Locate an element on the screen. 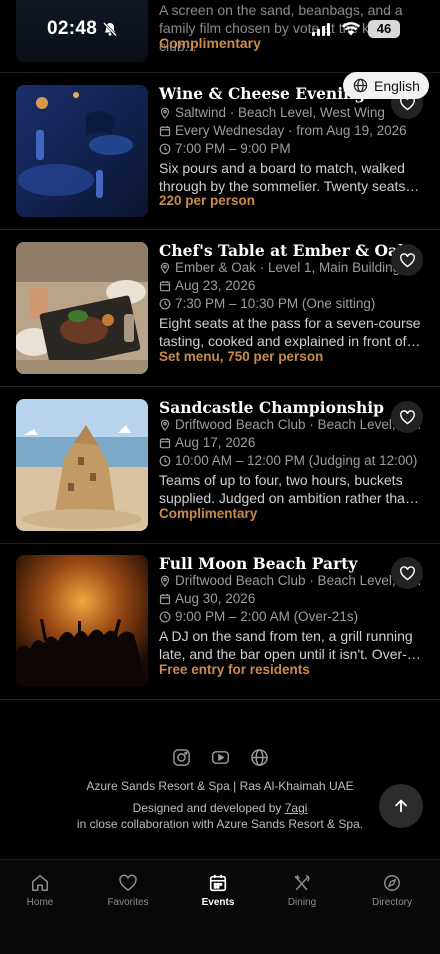 The height and width of the screenshot is (954, 440). nav-favorites: Favorites is located at coordinates (128, 890).